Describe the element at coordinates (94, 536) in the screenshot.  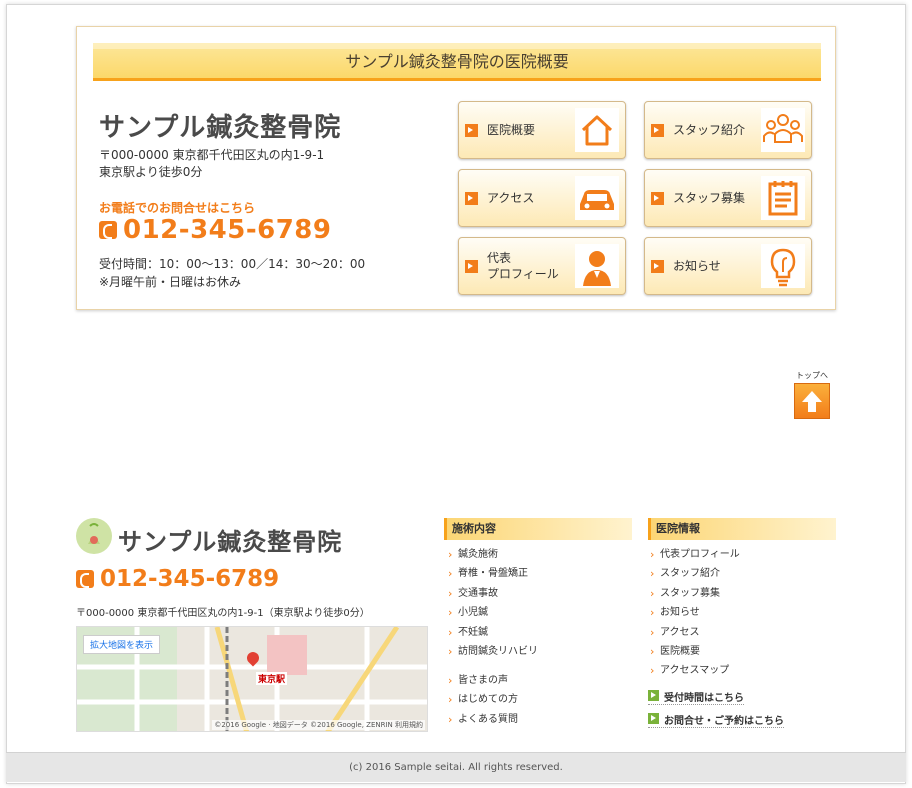
I see `clinic-logo-icon` at that location.